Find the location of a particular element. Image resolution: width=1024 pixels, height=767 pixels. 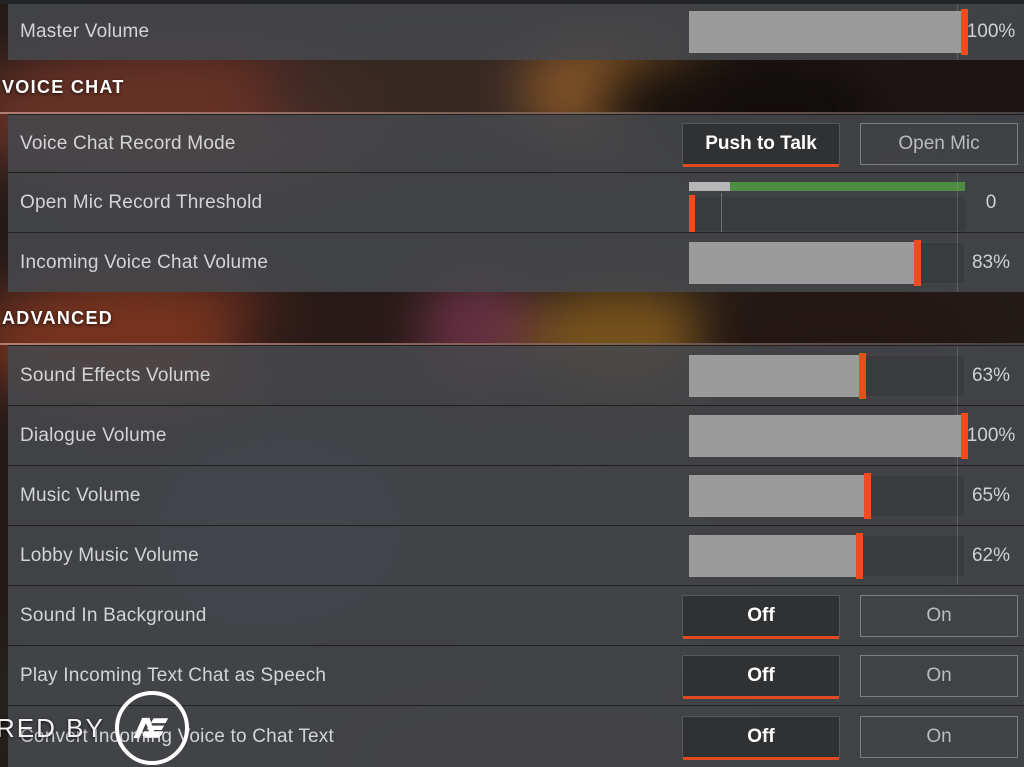

slider-value: 83% is located at coordinates (990, 262).